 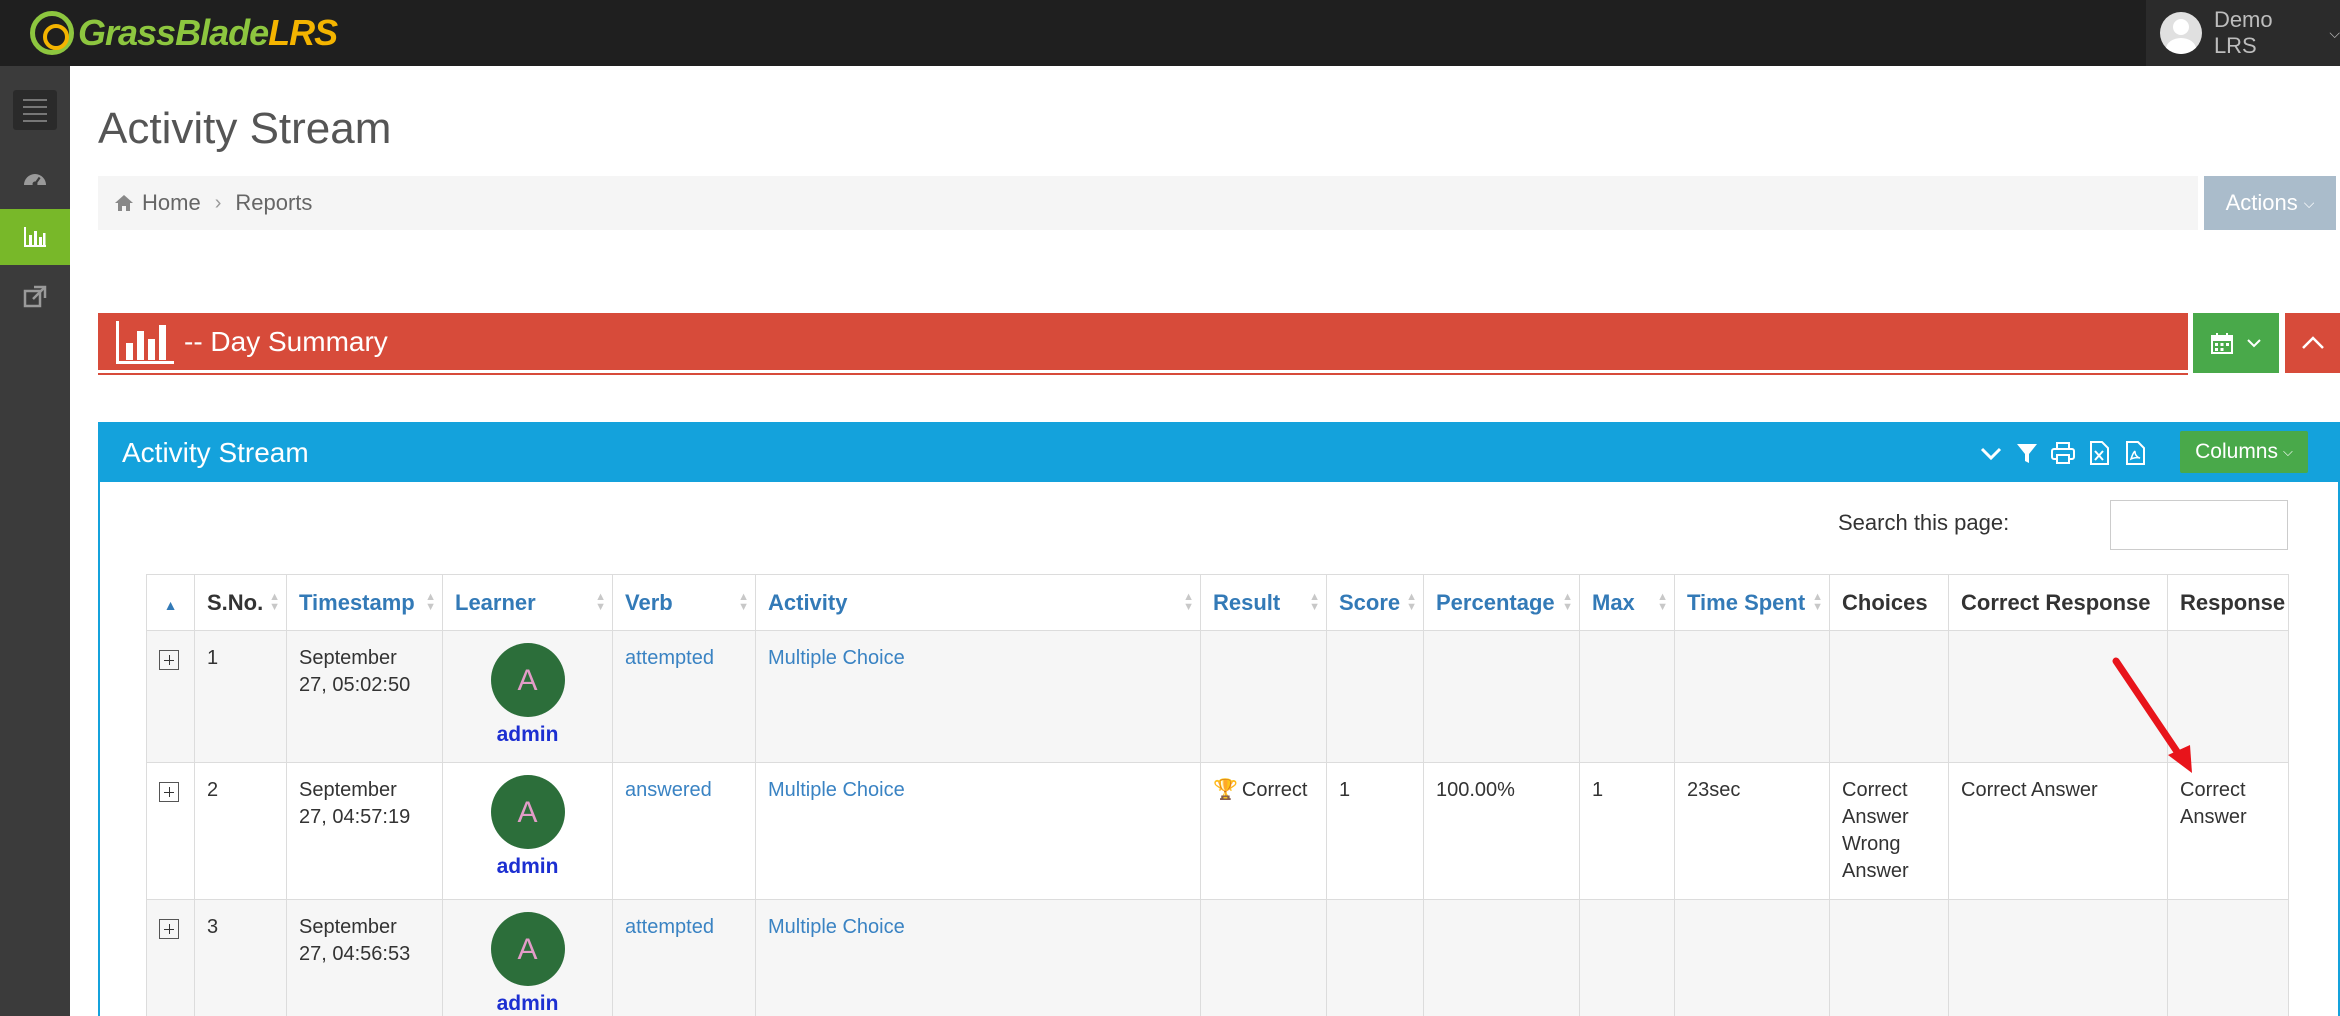 I want to click on search-label: Search this page:, so click(x=1924, y=522).